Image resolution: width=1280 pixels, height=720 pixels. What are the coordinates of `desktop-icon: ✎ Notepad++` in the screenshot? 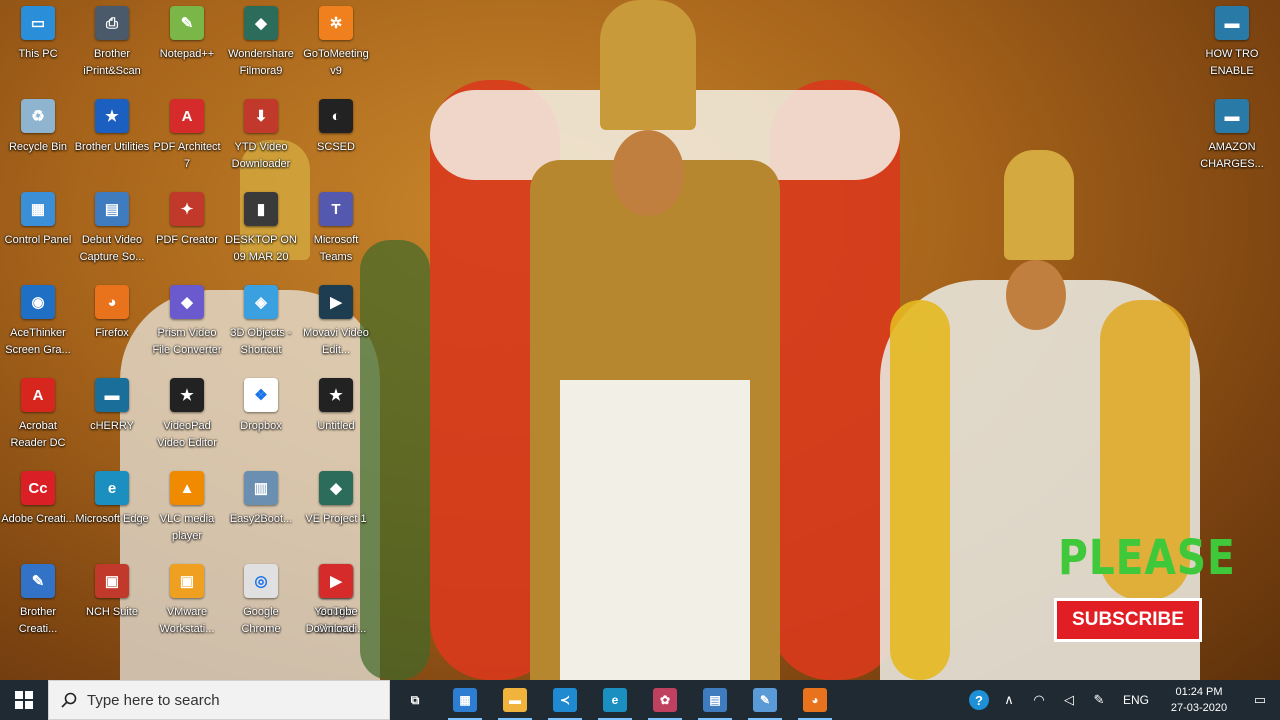 It's located at (187, 43).